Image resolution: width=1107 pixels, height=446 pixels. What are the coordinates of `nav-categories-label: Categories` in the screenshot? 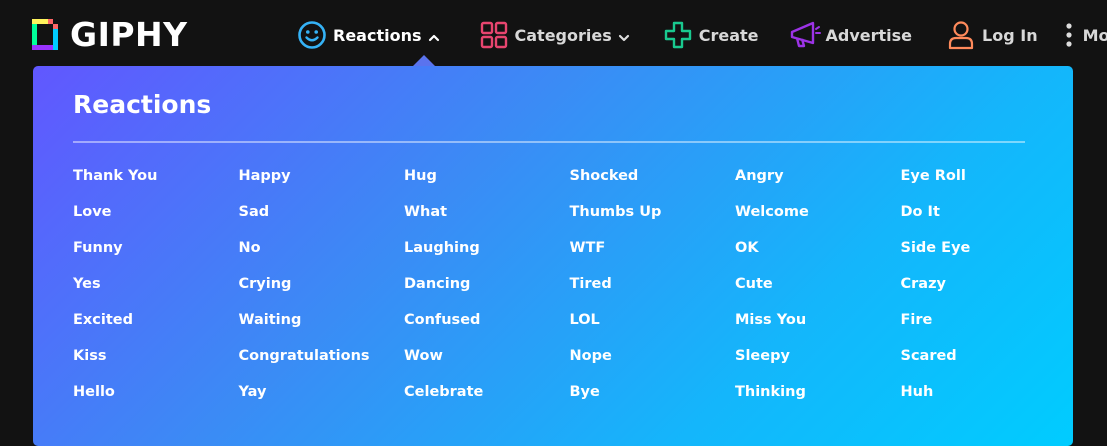 It's located at (563, 35).